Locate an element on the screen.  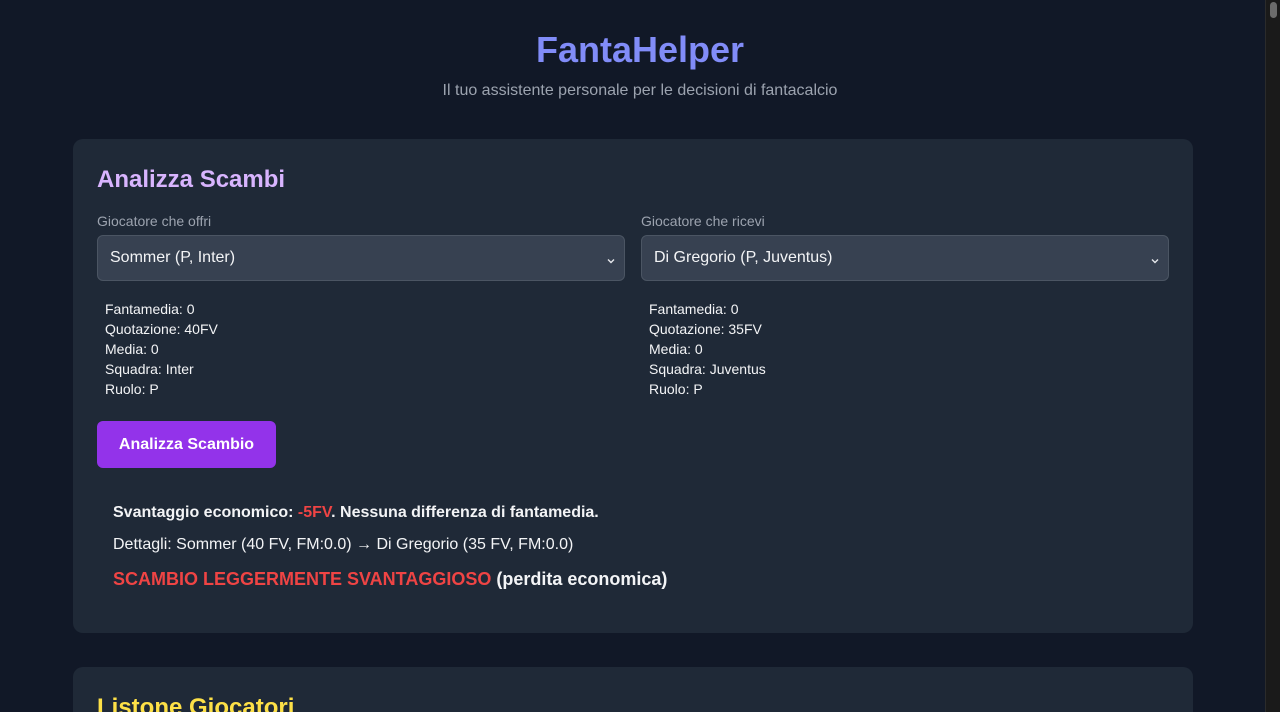
receive-stat-squadra: Squadra: Juventus is located at coordinates (707, 369).